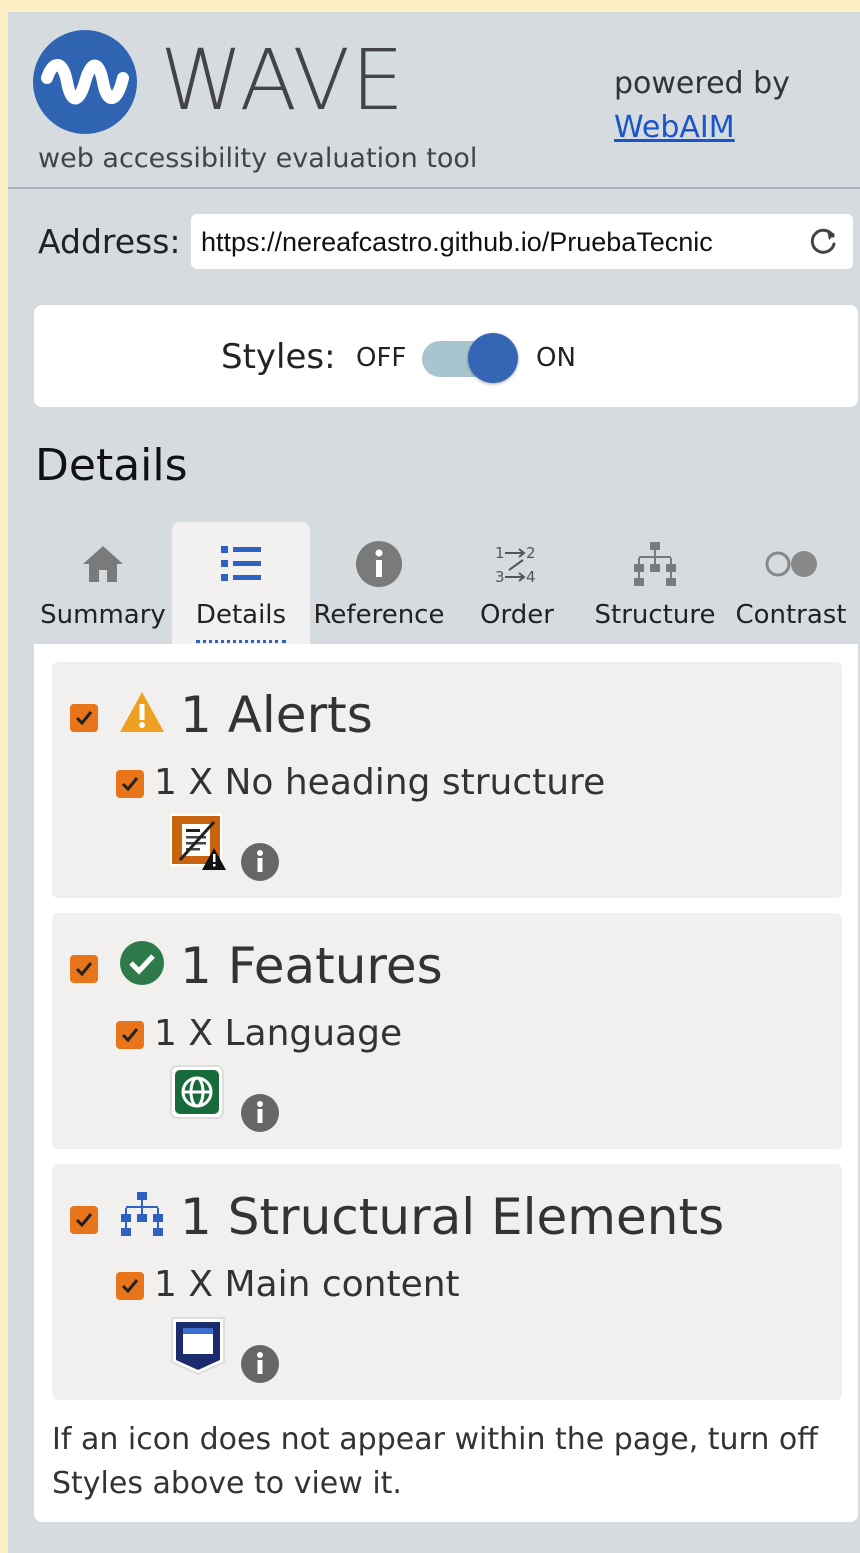 The height and width of the screenshot is (1553, 860). Describe the element at coordinates (111, 465) in the screenshot. I see `panel-title: Details` at that location.